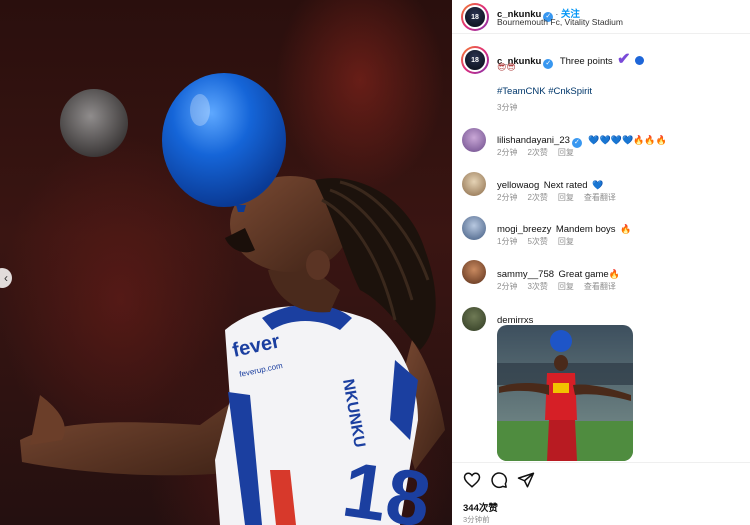  What do you see at coordinates (506, 68) in the screenshot?
I see `caption-emoji: 😎😎` at bounding box center [506, 68].